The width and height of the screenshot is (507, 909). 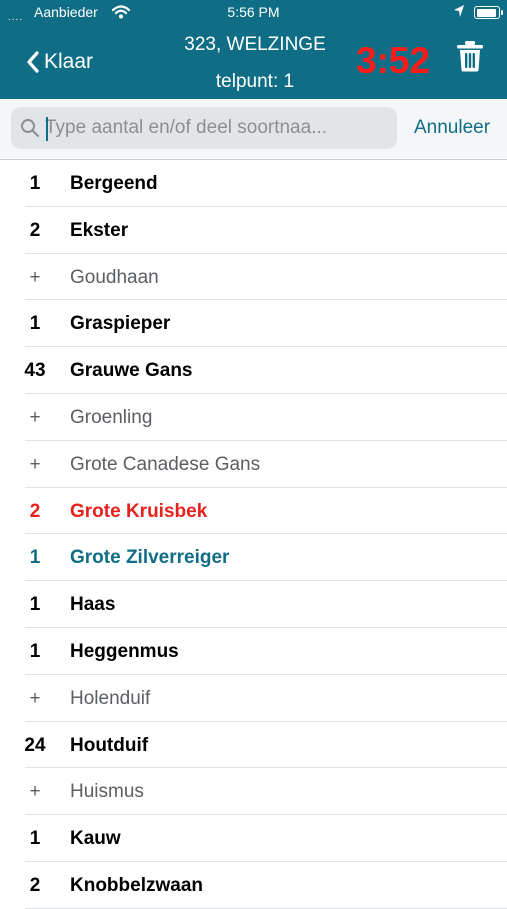 I want to click on list-item: + Holenduif, so click(x=253, y=698).